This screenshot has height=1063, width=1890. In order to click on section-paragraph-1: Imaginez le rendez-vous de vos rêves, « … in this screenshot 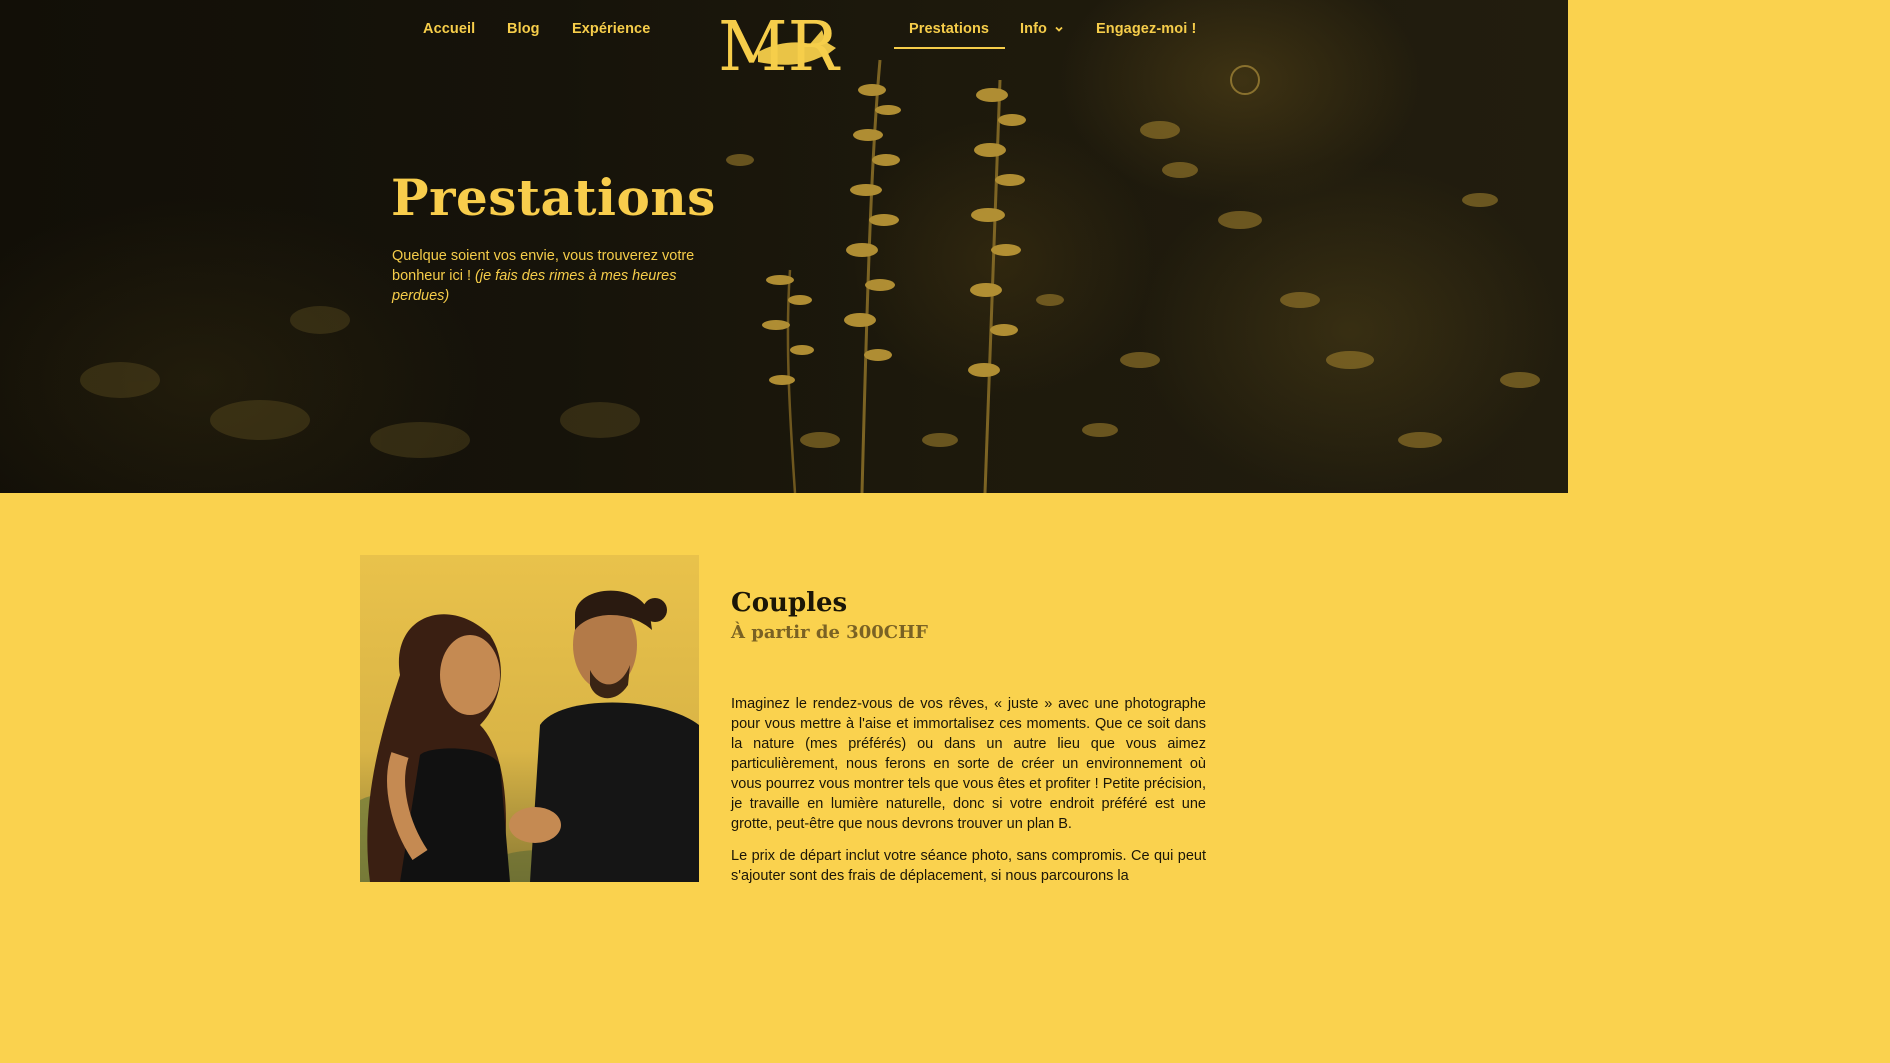, I will do `click(968, 764)`.